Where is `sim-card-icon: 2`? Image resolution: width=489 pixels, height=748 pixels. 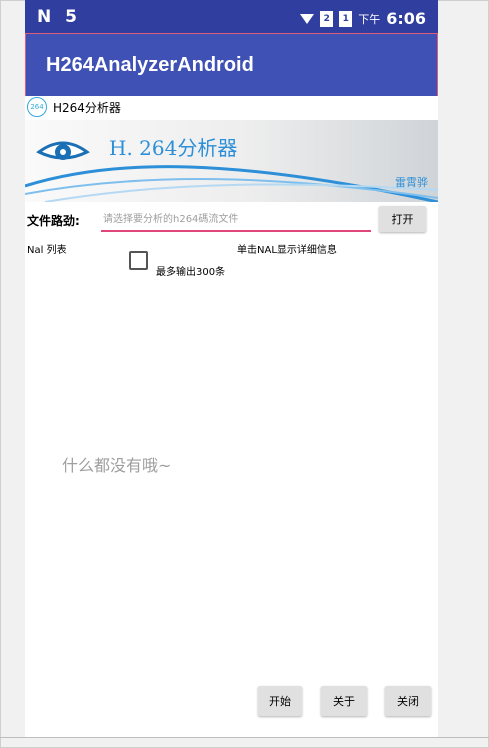 sim-card-icon: 2 is located at coordinates (327, 18).